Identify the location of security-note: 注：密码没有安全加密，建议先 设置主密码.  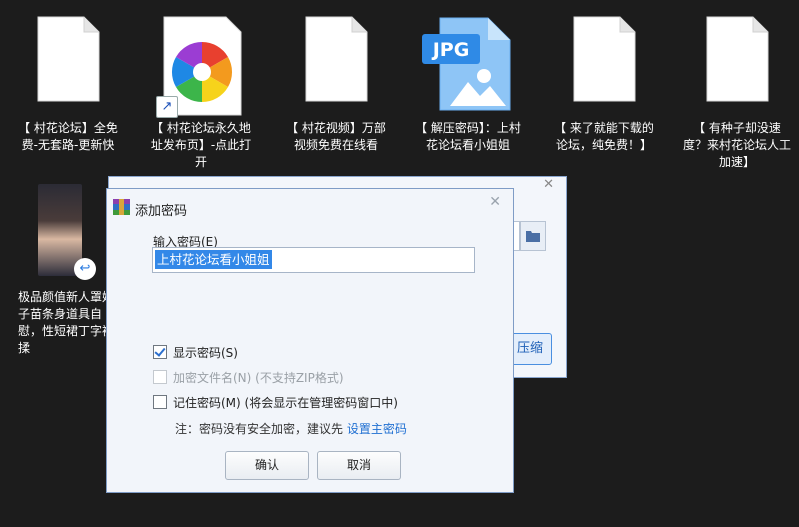
(291, 428).